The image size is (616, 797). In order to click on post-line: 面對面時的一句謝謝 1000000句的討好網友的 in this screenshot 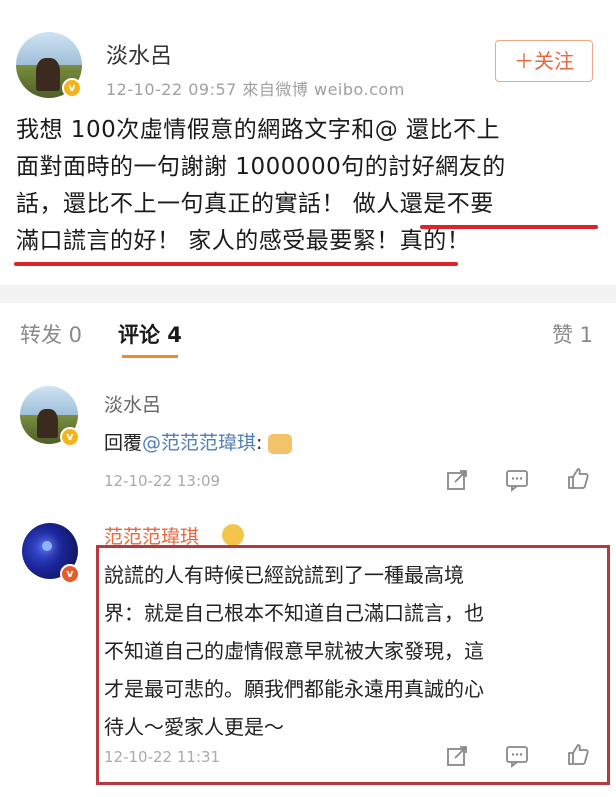, I will do `click(261, 167)`.